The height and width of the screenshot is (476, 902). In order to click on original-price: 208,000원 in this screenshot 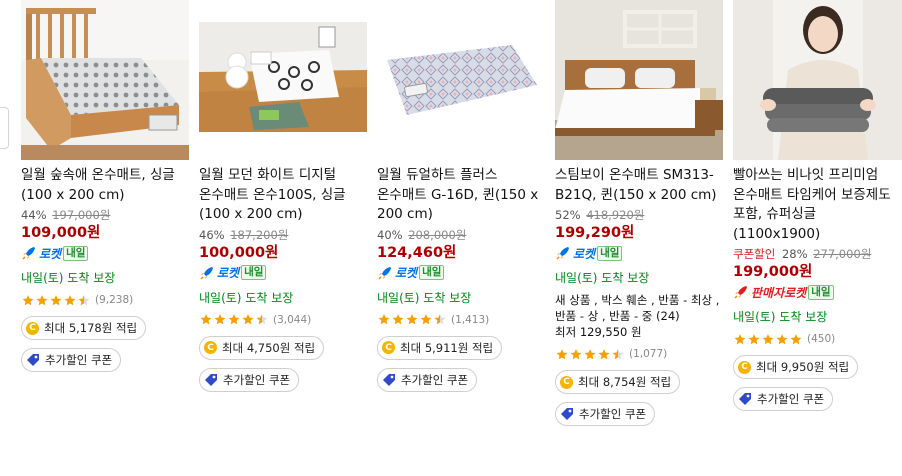, I will do `click(437, 234)`.